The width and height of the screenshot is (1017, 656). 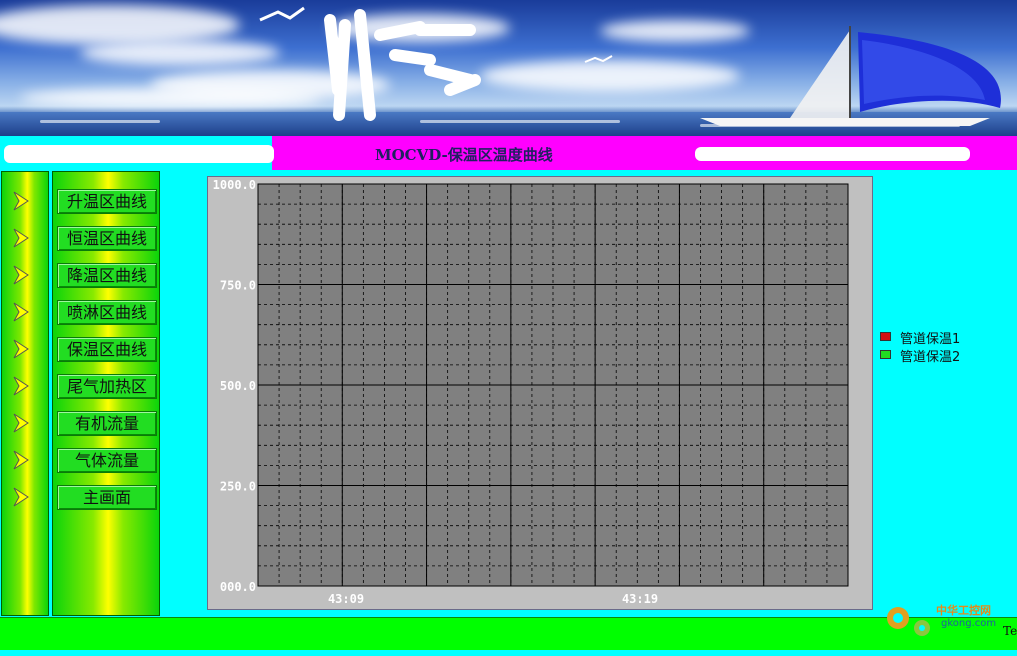 What do you see at coordinates (107, 386) in the screenshot?
I see `nav-button-6: 尾气加热区` at bounding box center [107, 386].